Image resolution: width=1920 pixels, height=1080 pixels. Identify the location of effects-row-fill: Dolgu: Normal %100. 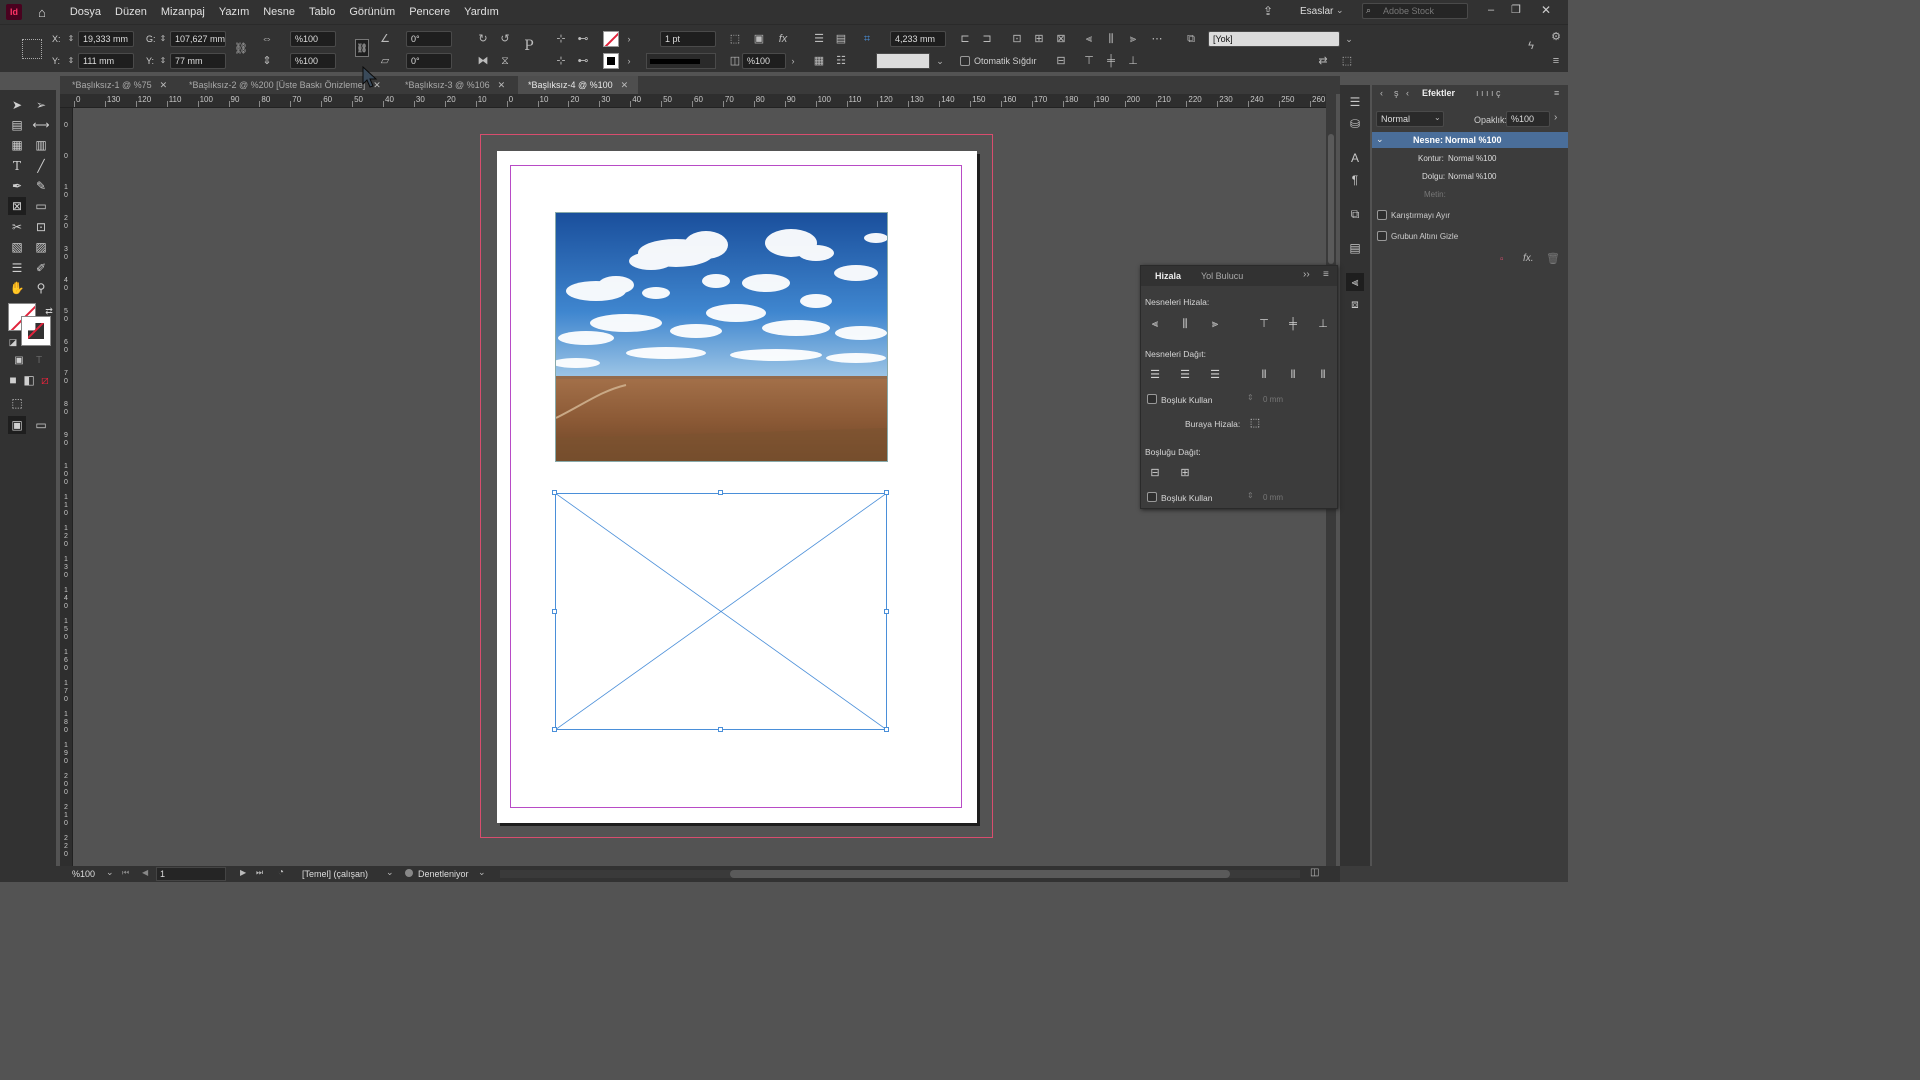
(1470, 177).